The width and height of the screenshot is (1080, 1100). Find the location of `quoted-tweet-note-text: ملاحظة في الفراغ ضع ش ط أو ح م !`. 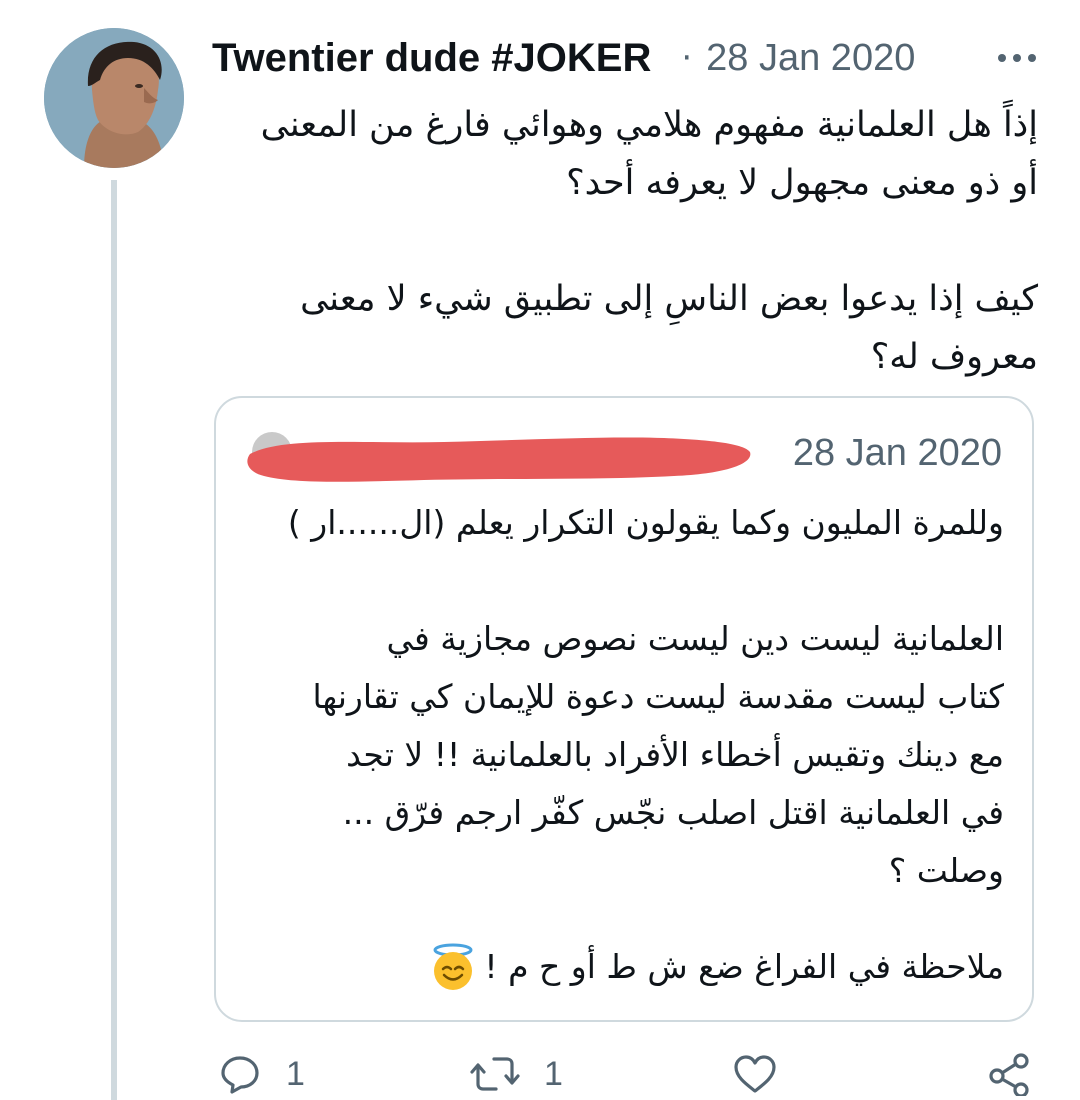

quoted-tweet-note-text: ملاحظة في الفراغ ضع ش ط أو ح م ! is located at coordinates (744, 966).